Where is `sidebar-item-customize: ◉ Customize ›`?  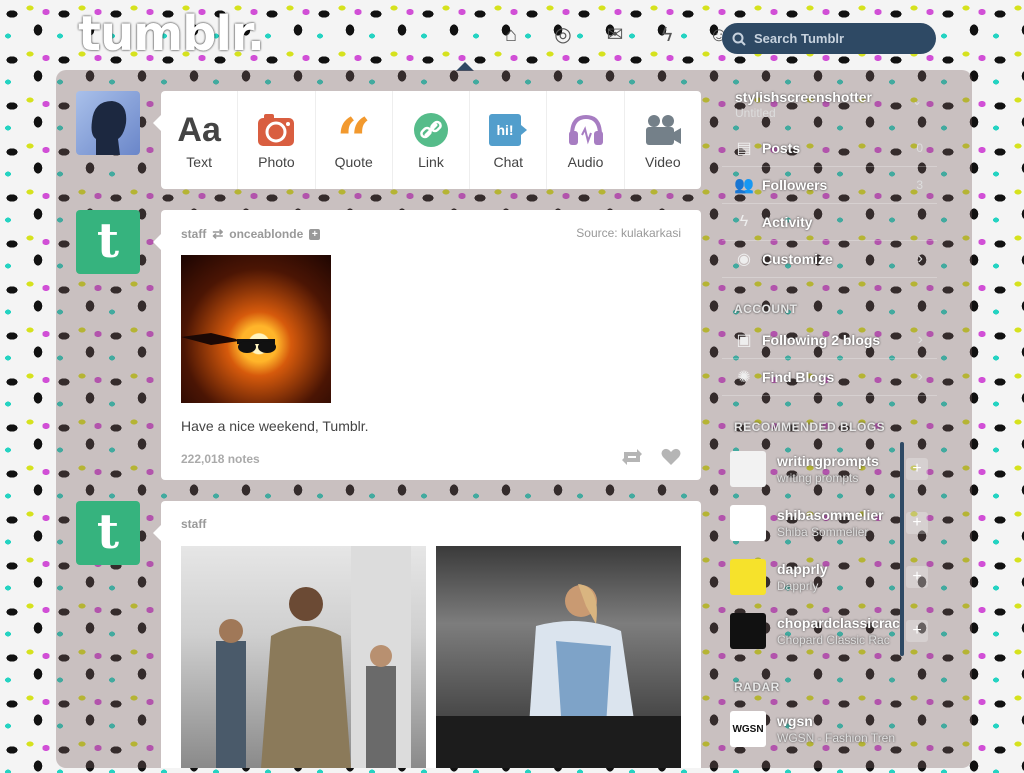
sidebar-item-customize: ◉ Customize › is located at coordinates (829, 259).